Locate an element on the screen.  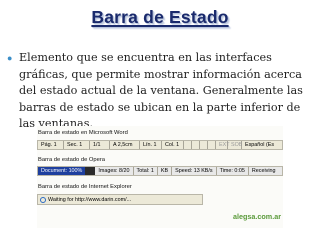
word-cell: EXT is located at coordinates (222, 145).